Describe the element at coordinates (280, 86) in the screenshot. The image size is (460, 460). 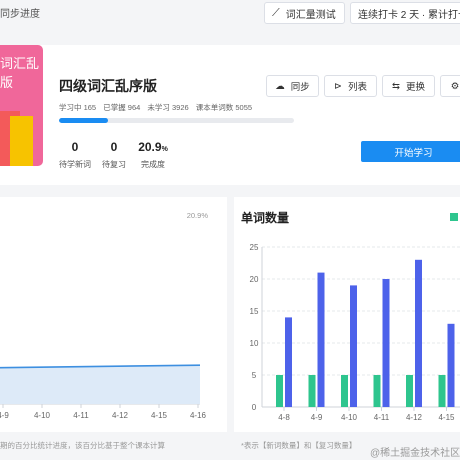
I see `sync-cloud-icon: ☁` at that location.